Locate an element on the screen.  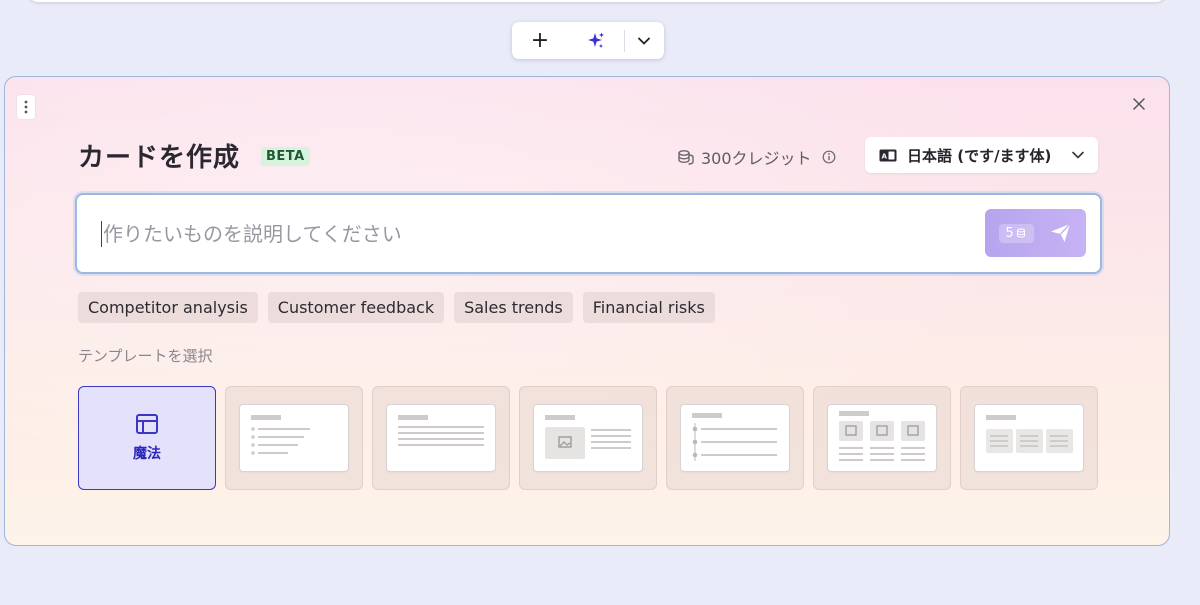
ai-generate-button is located at coordinates (596, 40).